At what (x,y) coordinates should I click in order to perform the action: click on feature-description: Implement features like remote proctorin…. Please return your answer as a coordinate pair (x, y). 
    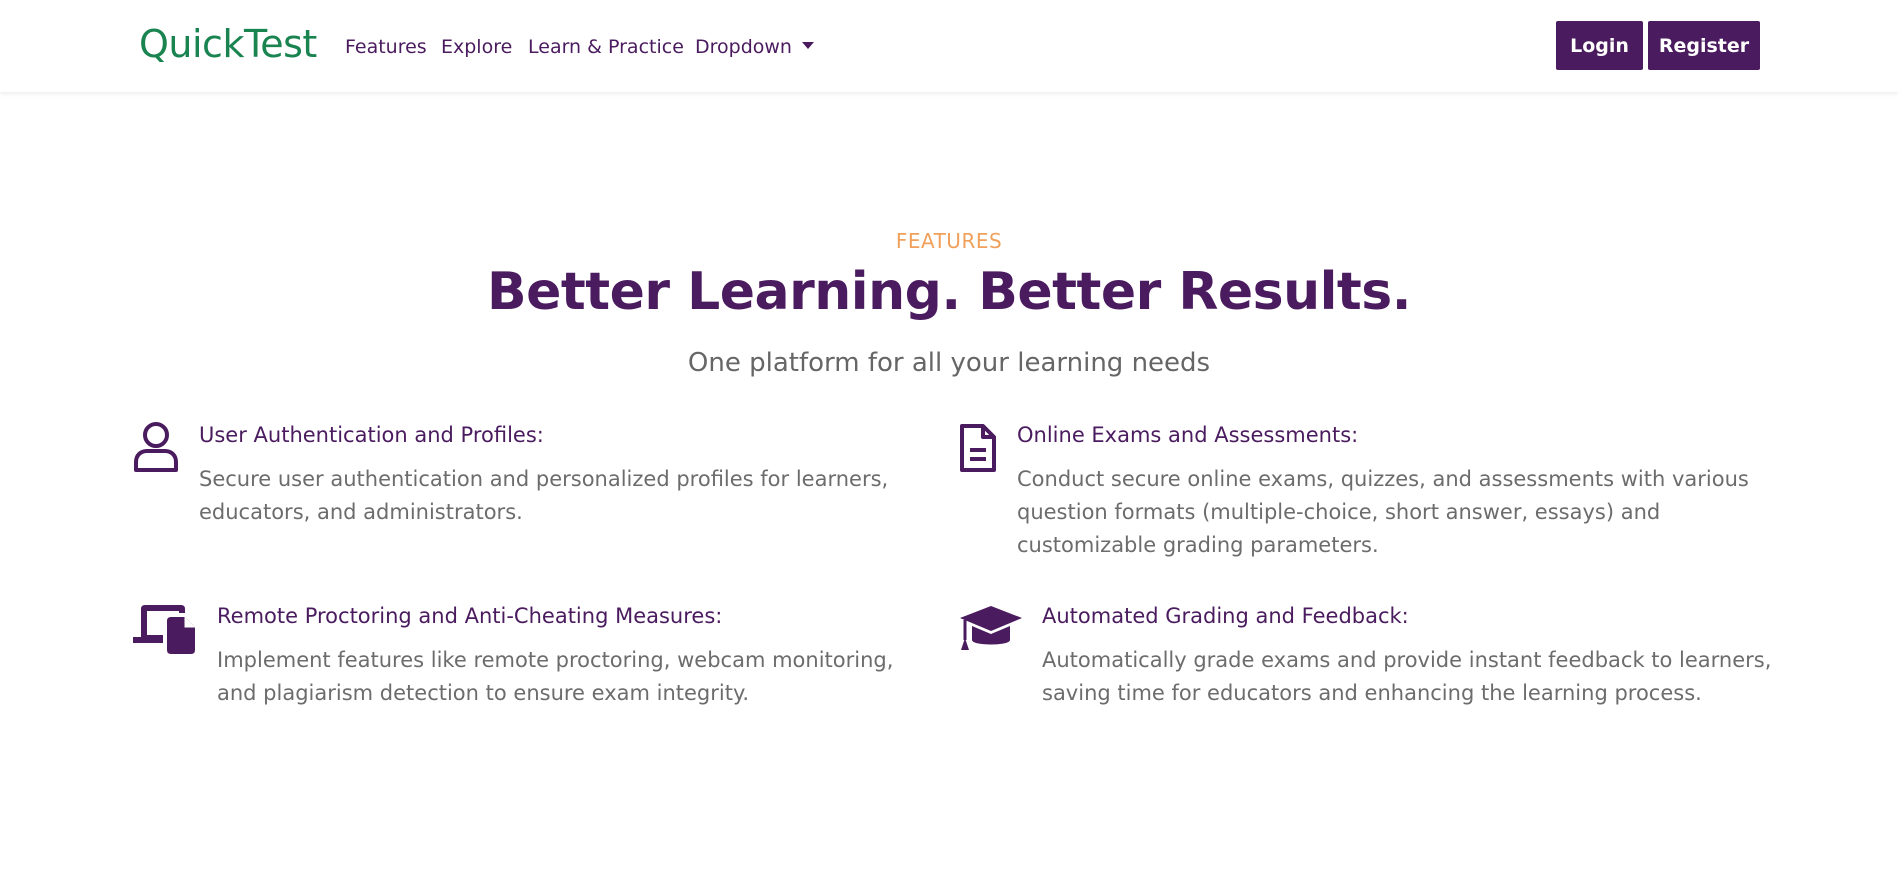
    Looking at the image, I should click on (555, 676).